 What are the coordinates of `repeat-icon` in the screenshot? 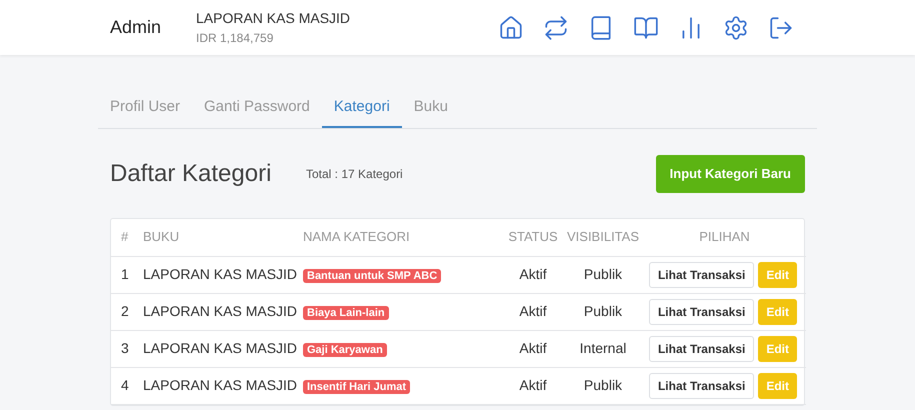 It's located at (556, 27).